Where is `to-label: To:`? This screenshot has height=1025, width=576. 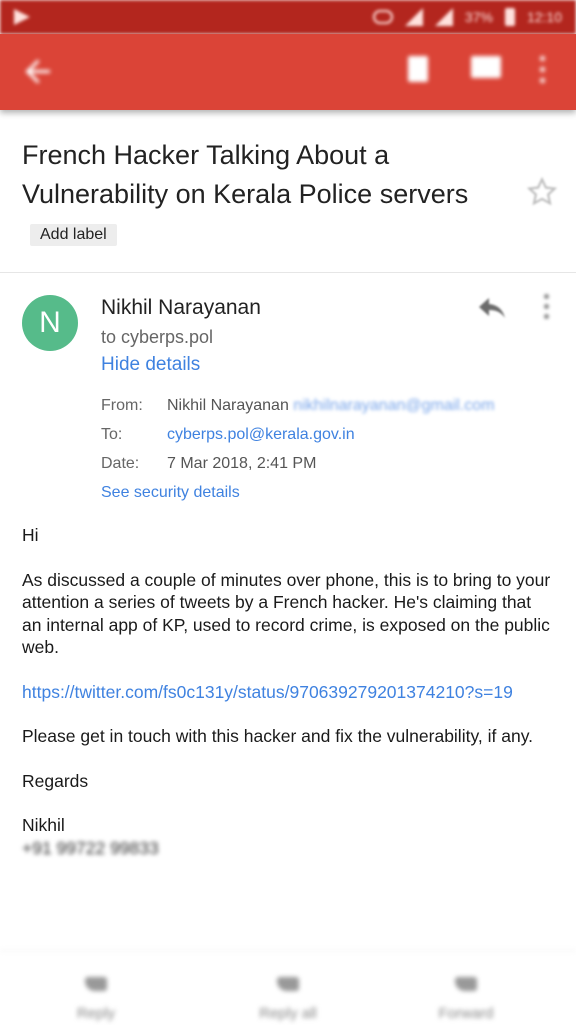 to-label: To: is located at coordinates (112, 434).